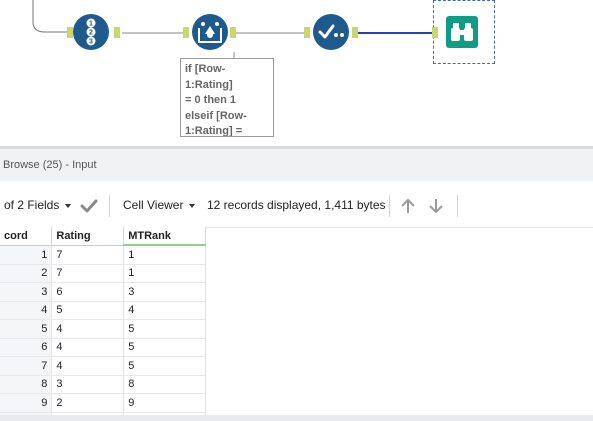  I want to click on fields-dropdown: of 2 Fields, so click(38, 205).